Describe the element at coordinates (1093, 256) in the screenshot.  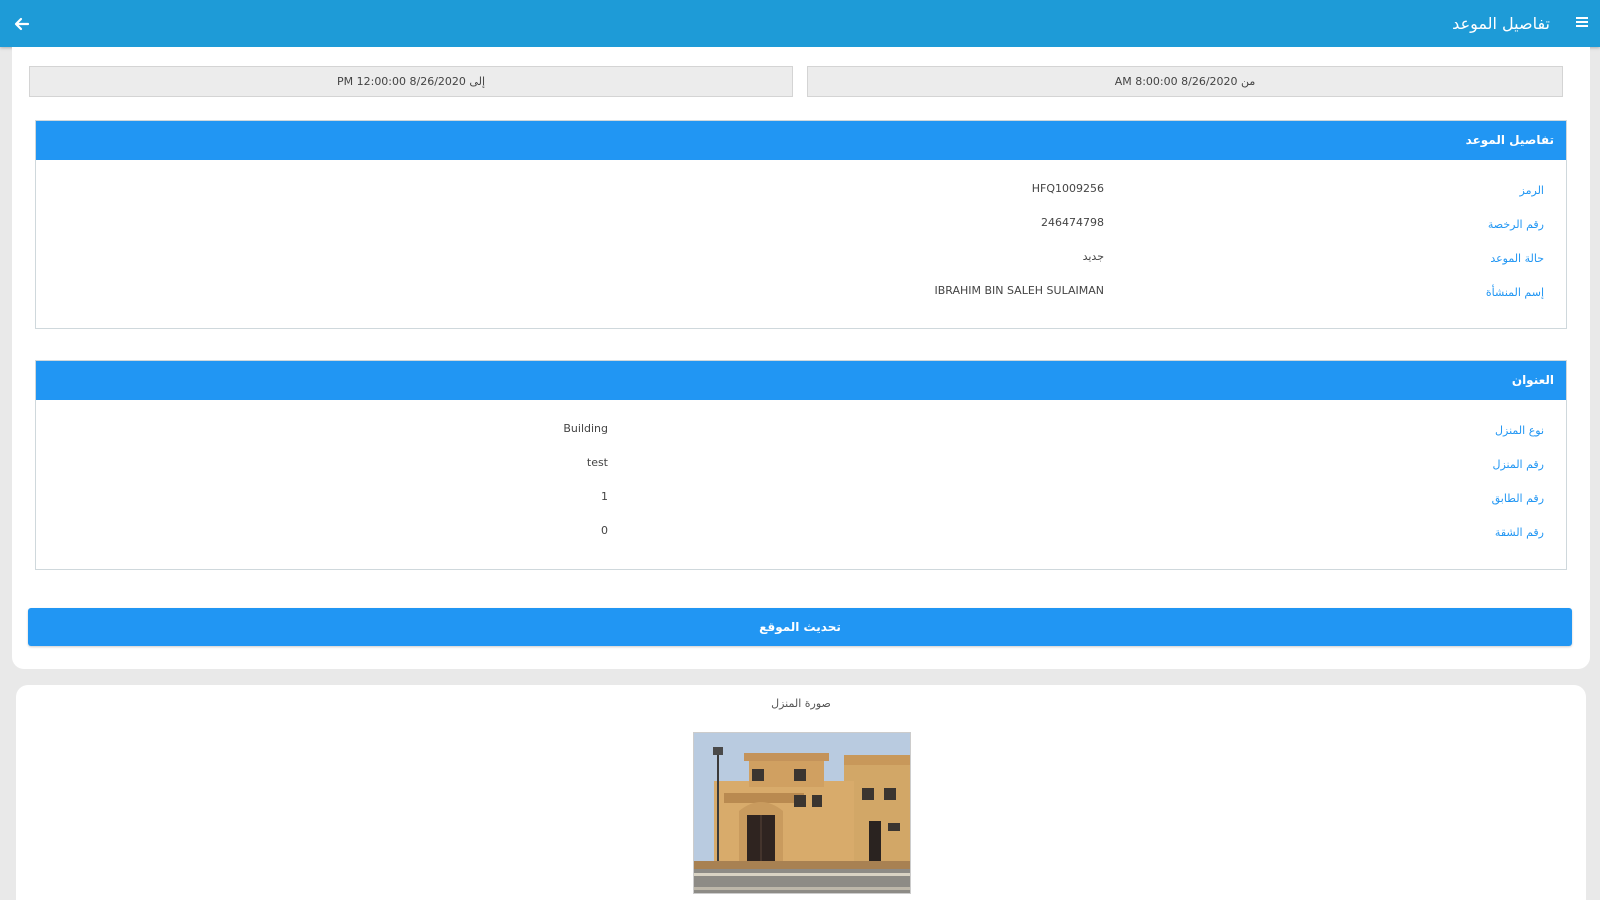
I see `detail-value: جديد` at that location.